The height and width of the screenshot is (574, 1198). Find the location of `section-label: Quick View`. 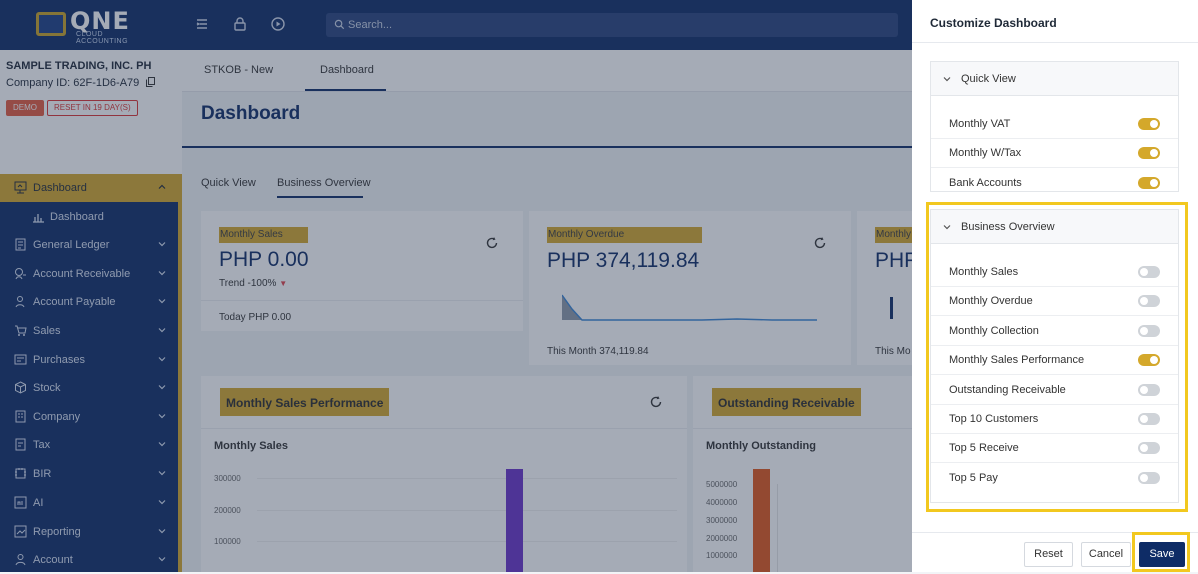

section-label: Quick View is located at coordinates (988, 79).